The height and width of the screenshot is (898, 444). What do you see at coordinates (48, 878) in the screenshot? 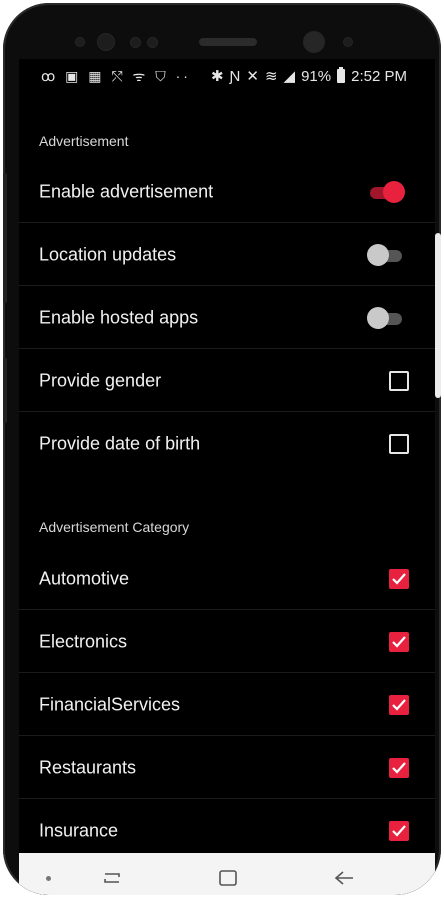
I see `nav-dot-indicator` at bounding box center [48, 878].